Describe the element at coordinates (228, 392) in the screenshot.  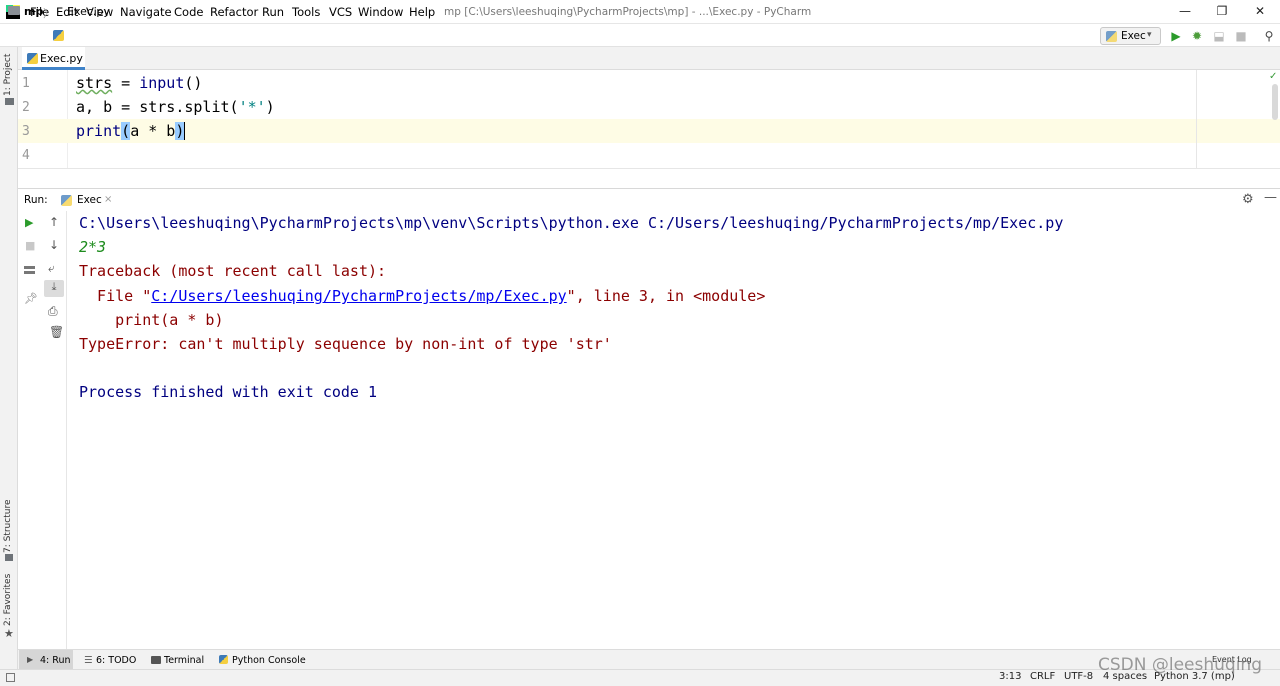
I see `console-exit-message: Process finished with exit code 1` at that location.